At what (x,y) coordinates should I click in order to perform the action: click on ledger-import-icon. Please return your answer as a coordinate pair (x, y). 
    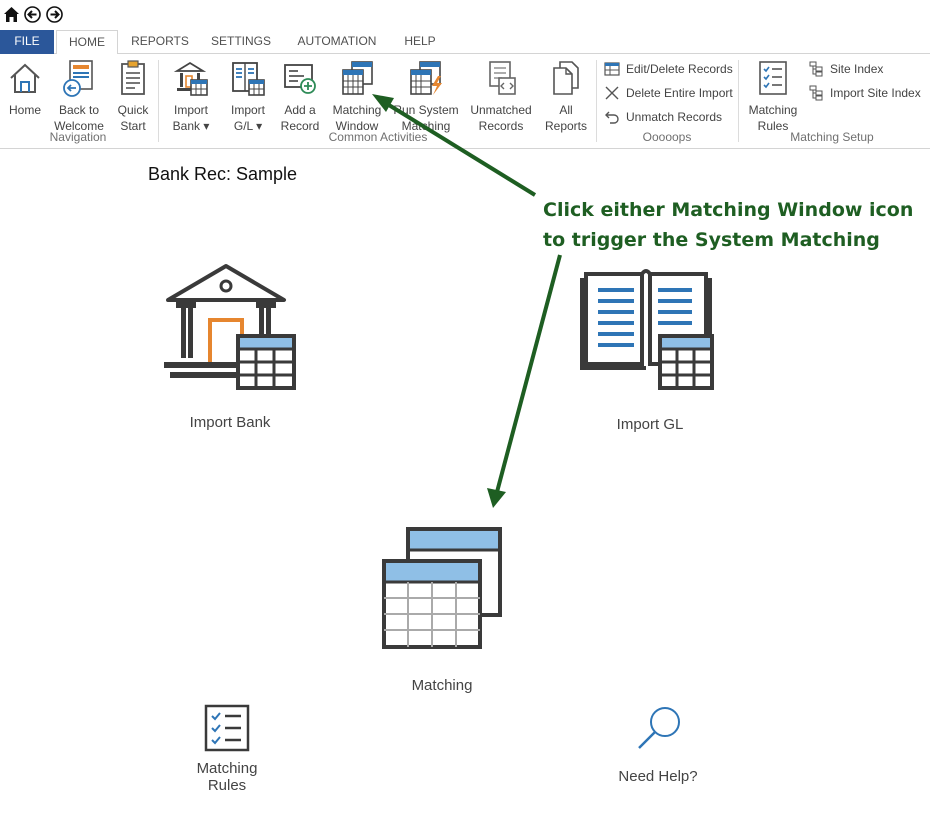
    Looking at the image, I should click on (248, 79).